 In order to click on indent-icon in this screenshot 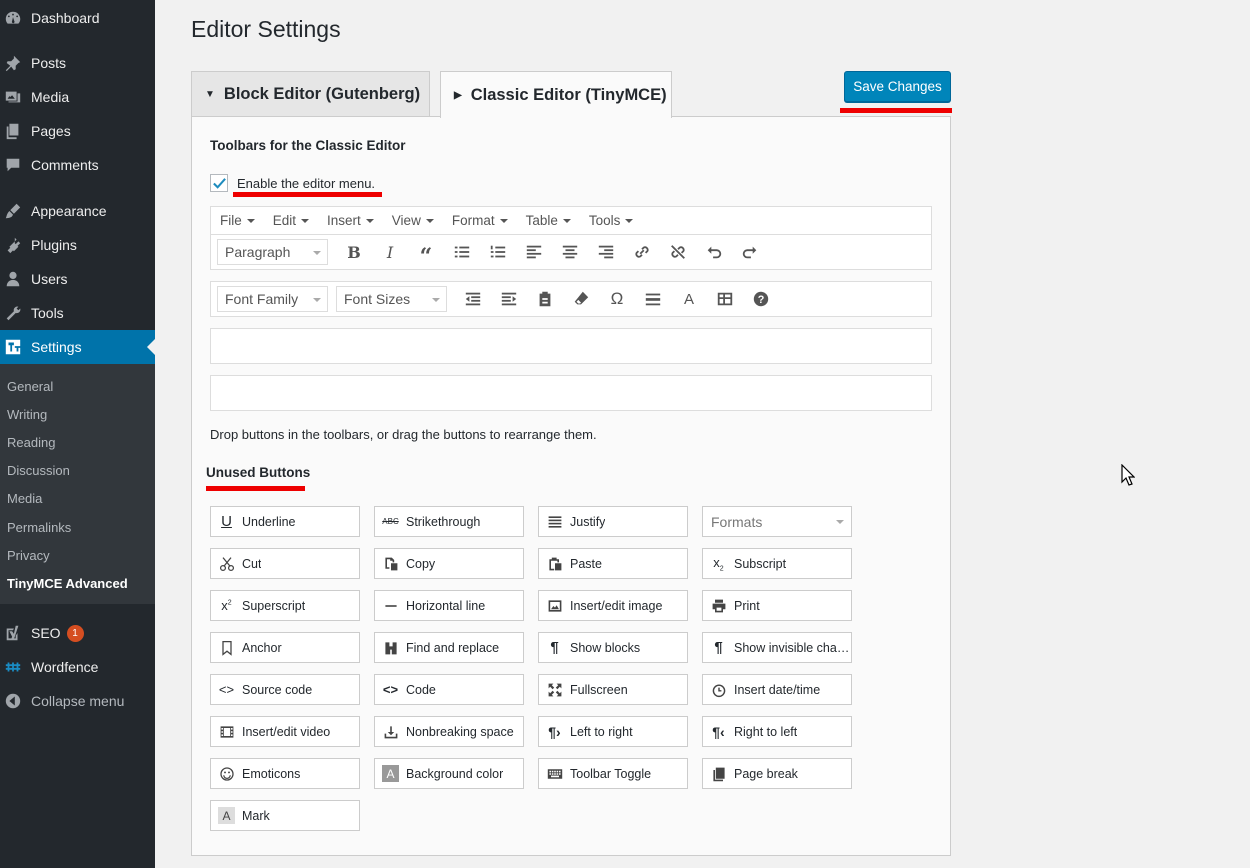, I will do `click(509, 299)`.